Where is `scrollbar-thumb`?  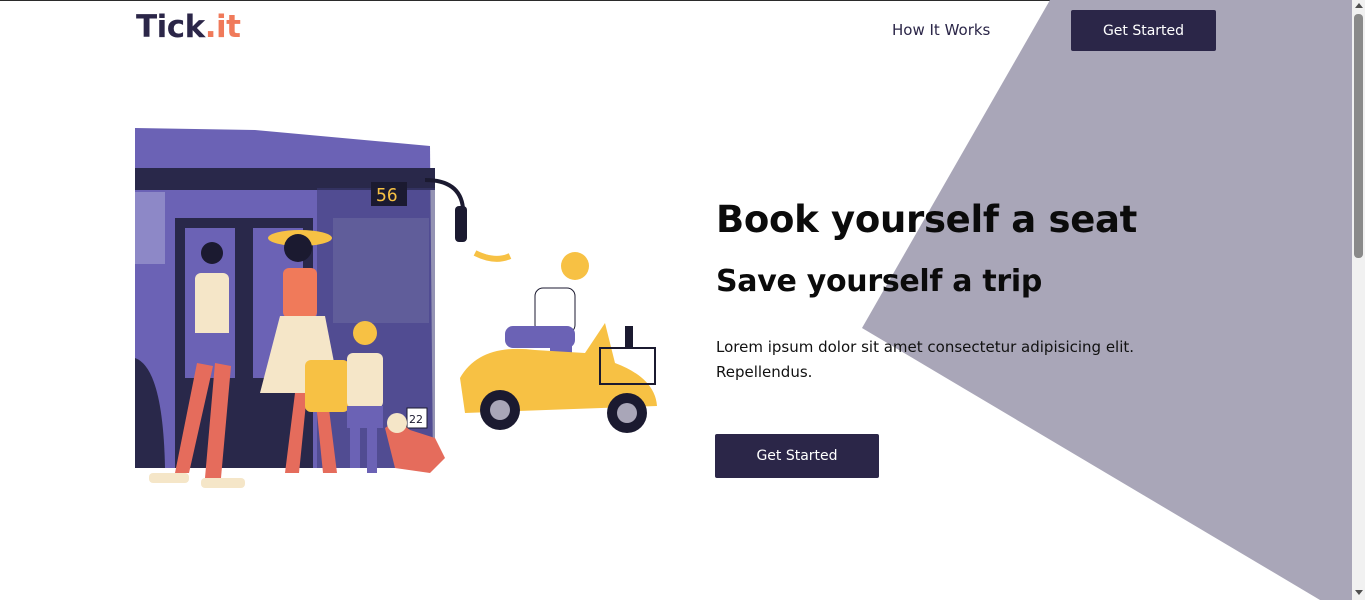
scrollbar-thumb is located at coordinates (1358, 136).